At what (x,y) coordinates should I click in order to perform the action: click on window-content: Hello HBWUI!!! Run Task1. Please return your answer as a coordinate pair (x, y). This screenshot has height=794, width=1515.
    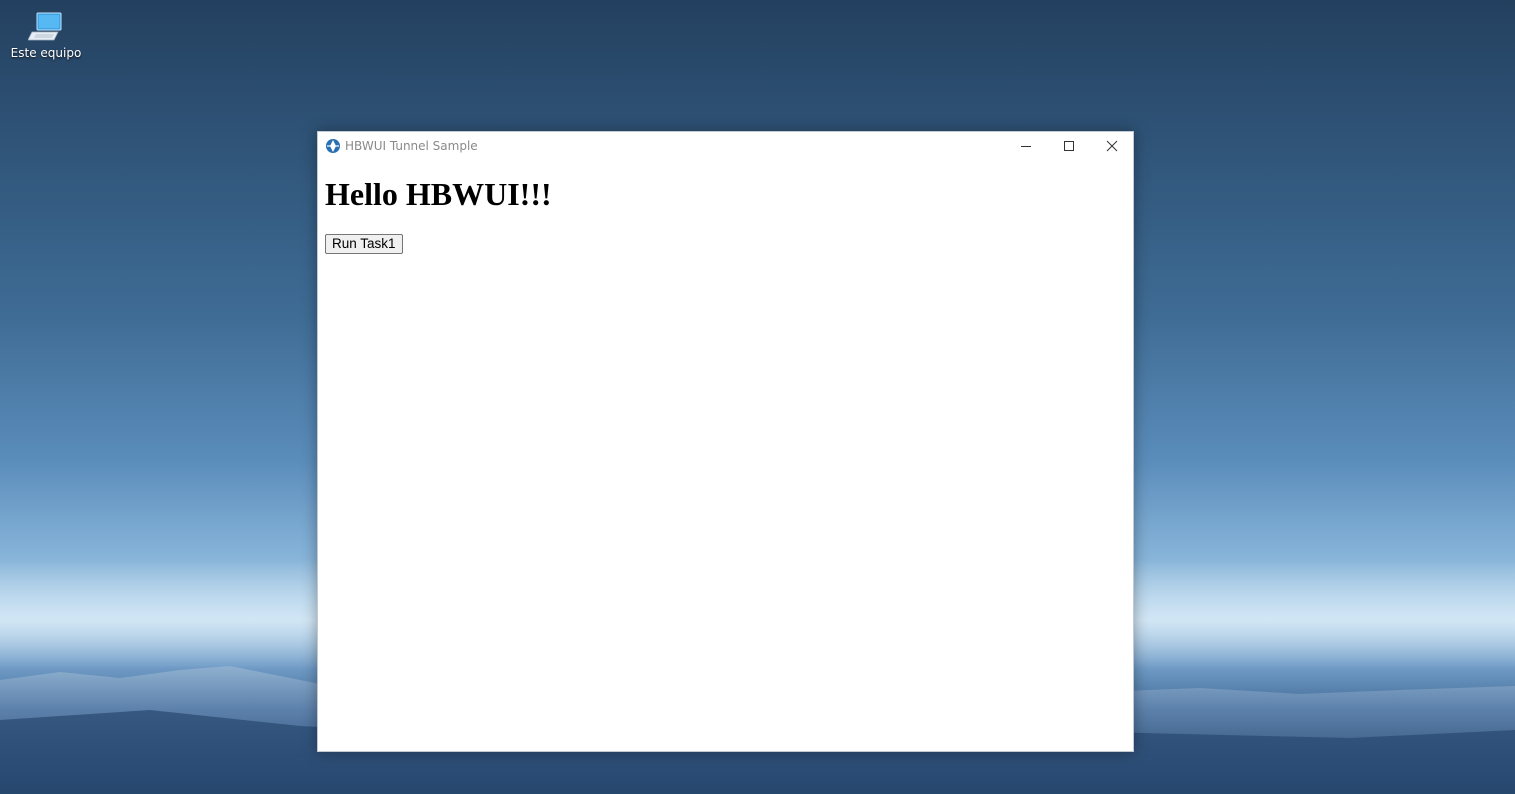
    Looking at the image, I should click on (725, 215).